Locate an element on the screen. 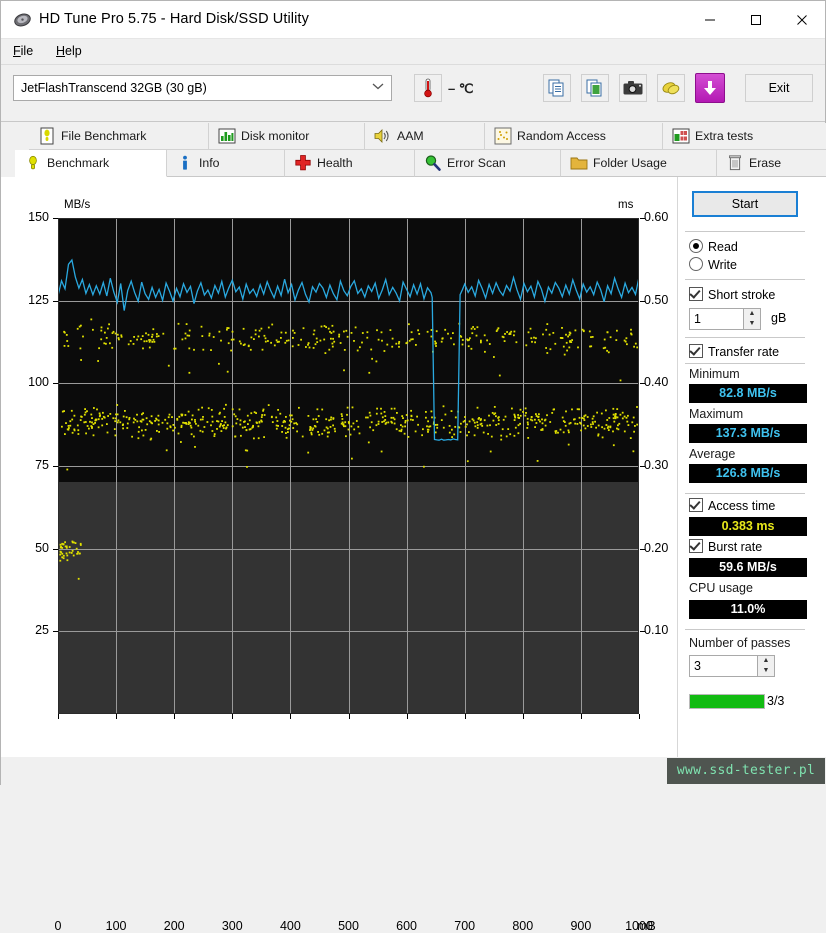  tab-error-scan: Error Scan is located at coordinates (488, 163).